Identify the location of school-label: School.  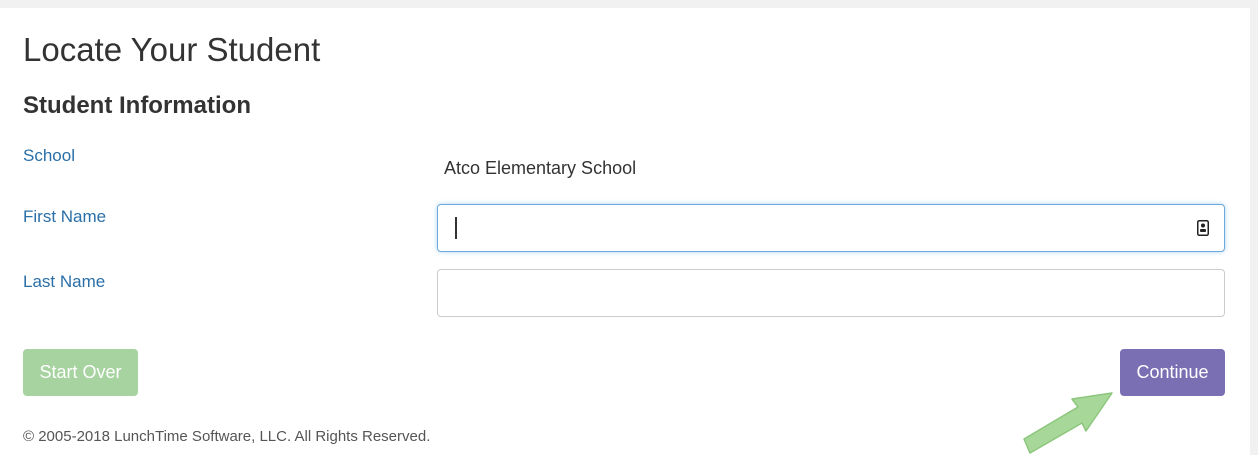
(49, 155).